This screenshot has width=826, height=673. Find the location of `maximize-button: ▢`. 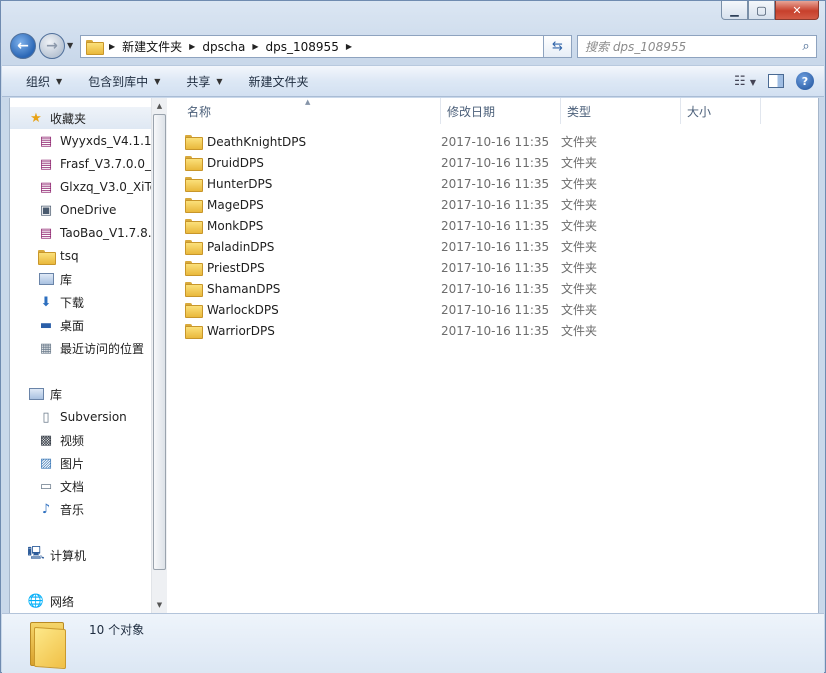

maximize-button: ▢ is located at coordinates (761, 10).